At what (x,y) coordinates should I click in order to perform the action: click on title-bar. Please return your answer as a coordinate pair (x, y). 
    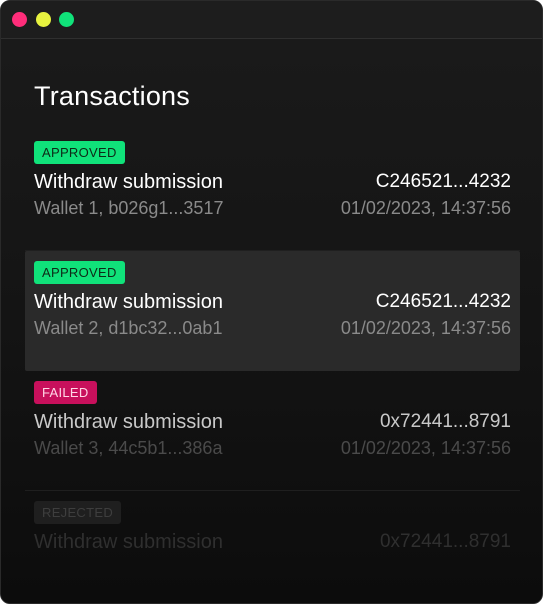
    Looking at the image, I should click on (271, 20).